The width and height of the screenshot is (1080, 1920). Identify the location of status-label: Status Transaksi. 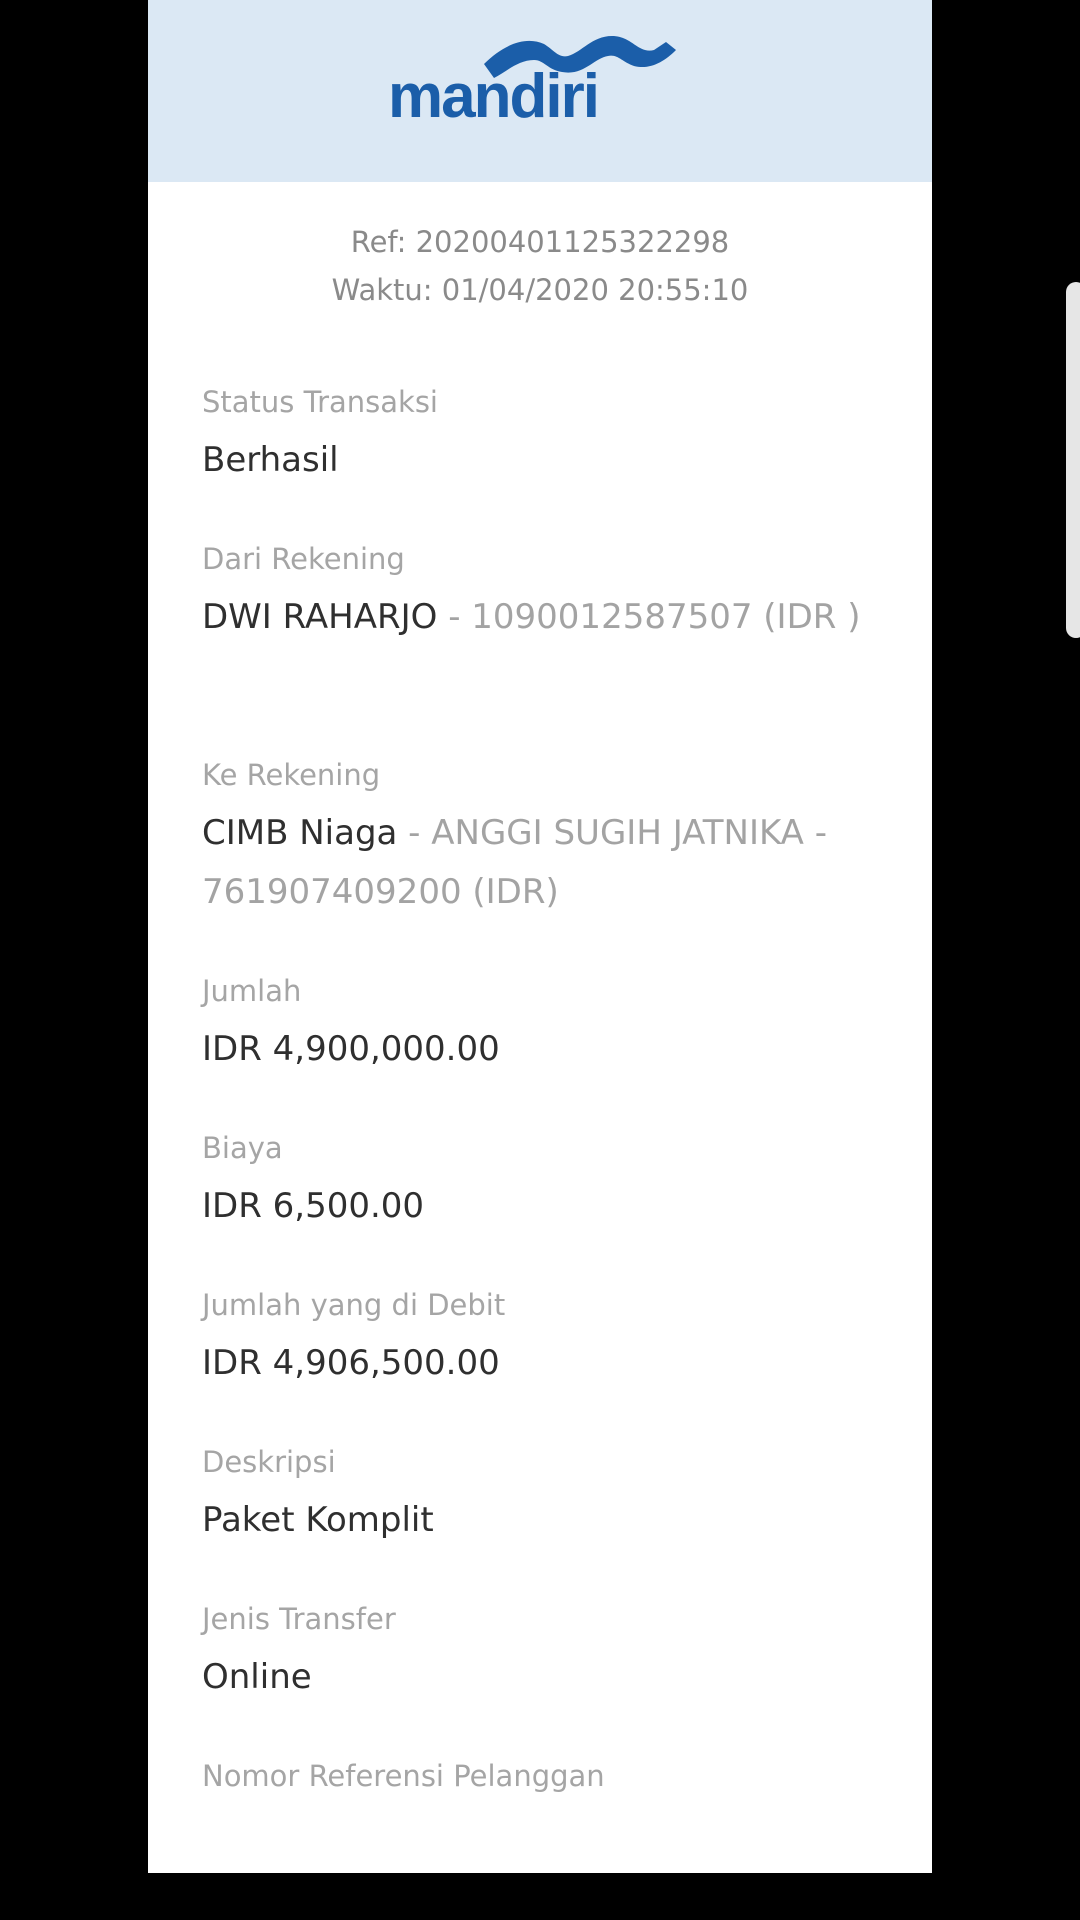
(320, 402).